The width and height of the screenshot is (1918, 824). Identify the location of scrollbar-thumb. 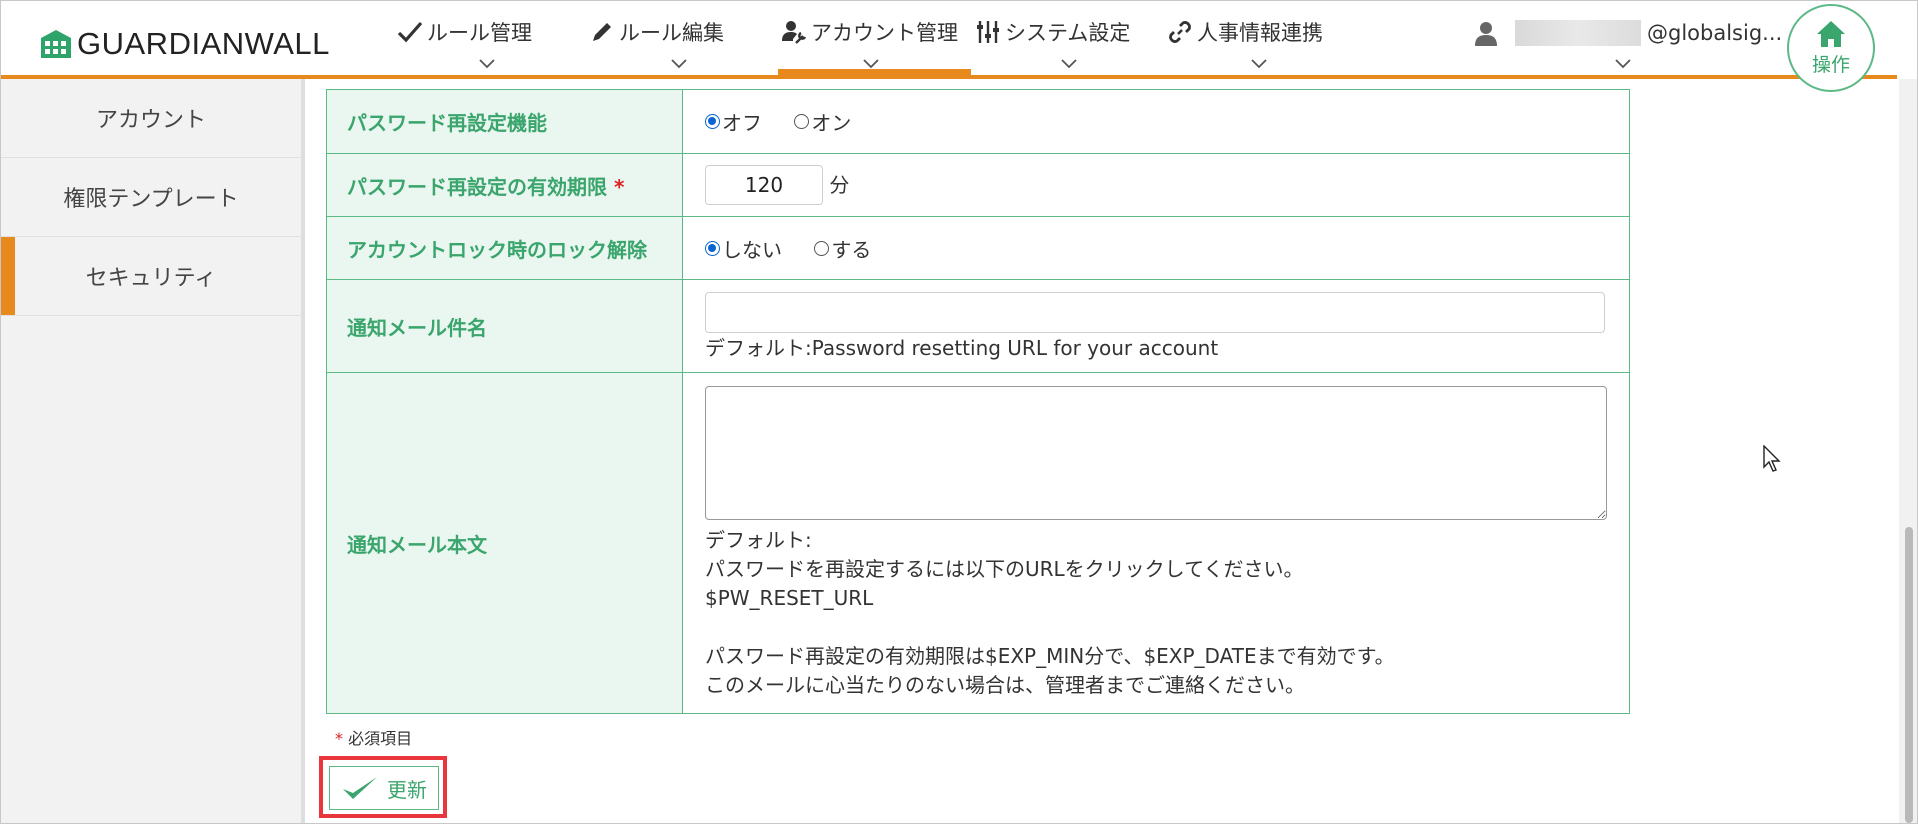
(1909, 675).